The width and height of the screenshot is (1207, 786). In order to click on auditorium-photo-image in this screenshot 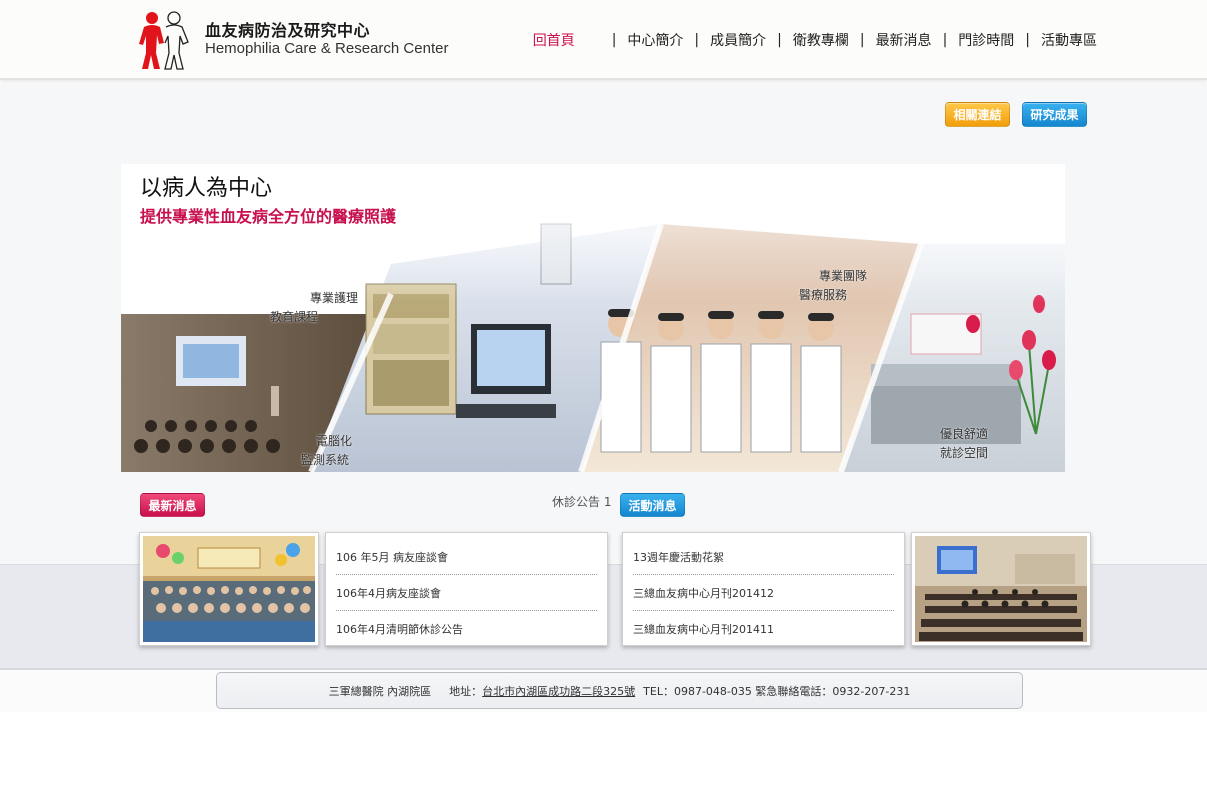, I will do `click(1001, 589)`.